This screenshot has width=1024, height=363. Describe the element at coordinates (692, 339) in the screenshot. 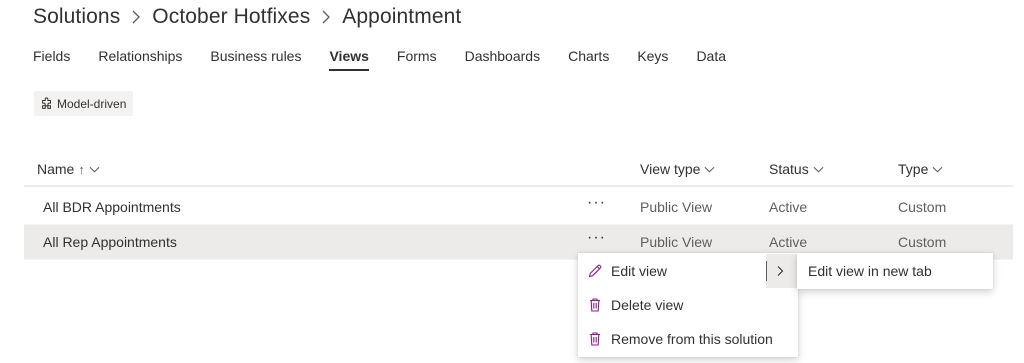

I see `remove-from-solution-label: Remove from this solution` at that location.